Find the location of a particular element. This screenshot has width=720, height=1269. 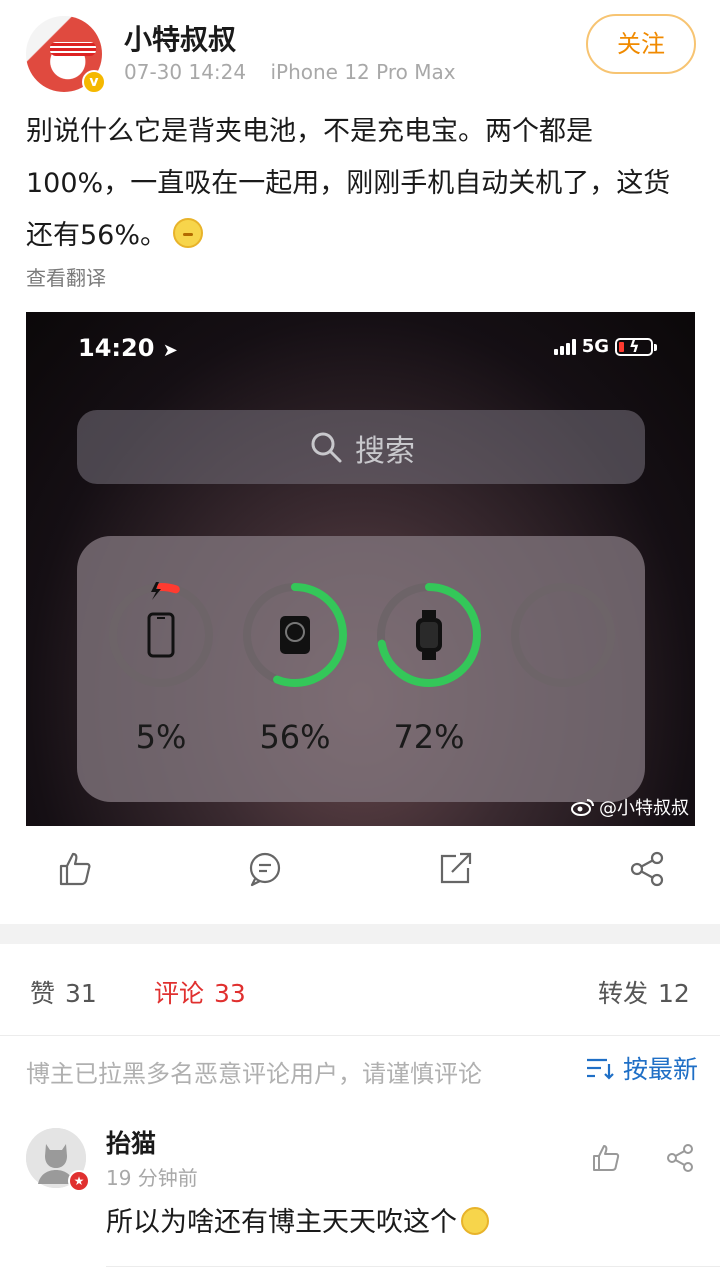

weibo-logo-icon is located at coordinates (582, 807).